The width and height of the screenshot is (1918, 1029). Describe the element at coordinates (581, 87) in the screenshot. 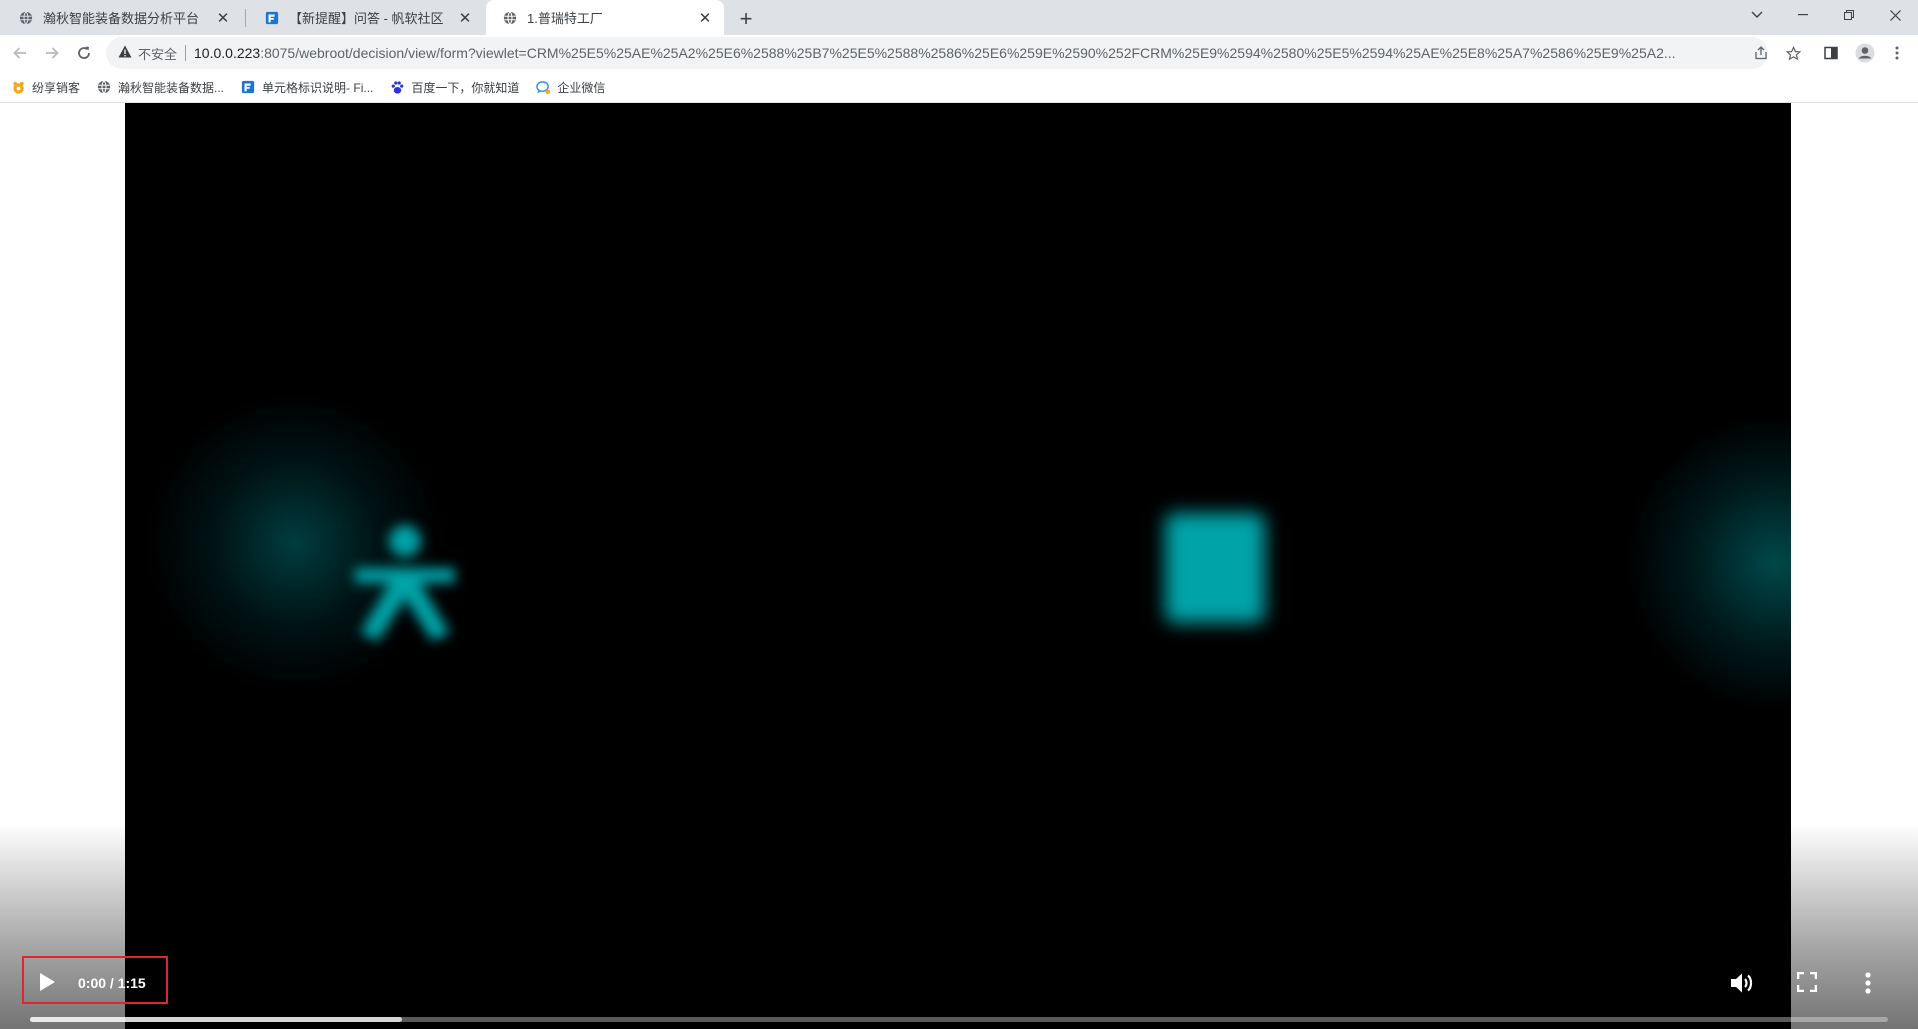

I see `bookmark-label: 企业微信` at that location.